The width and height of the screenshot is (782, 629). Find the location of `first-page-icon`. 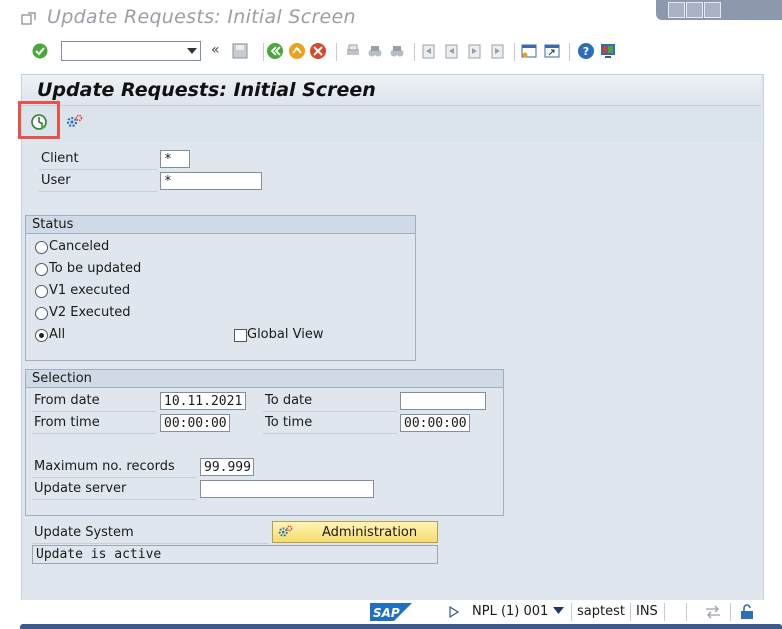

first-page-icon is located at coordinates (429, 51).